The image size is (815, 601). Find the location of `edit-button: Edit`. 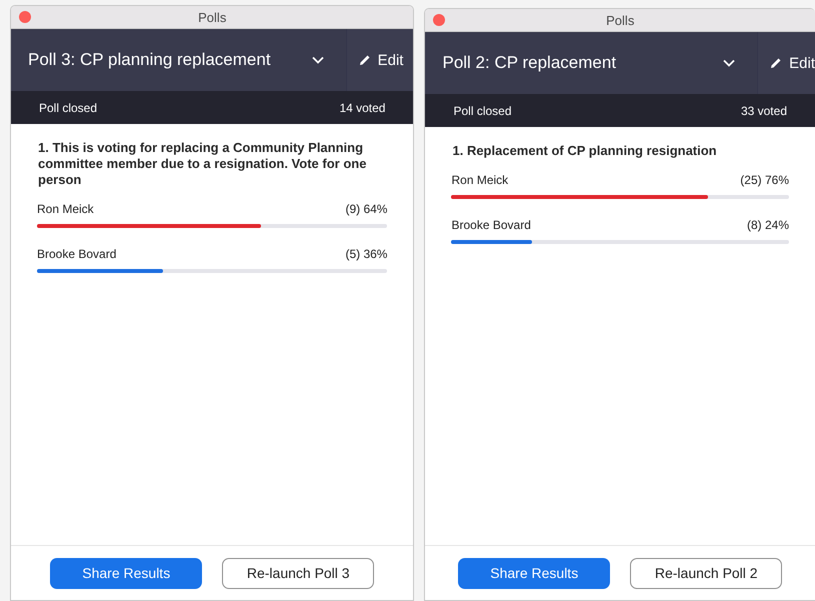

edit-button: Edit is located at coordinates (786, 63).